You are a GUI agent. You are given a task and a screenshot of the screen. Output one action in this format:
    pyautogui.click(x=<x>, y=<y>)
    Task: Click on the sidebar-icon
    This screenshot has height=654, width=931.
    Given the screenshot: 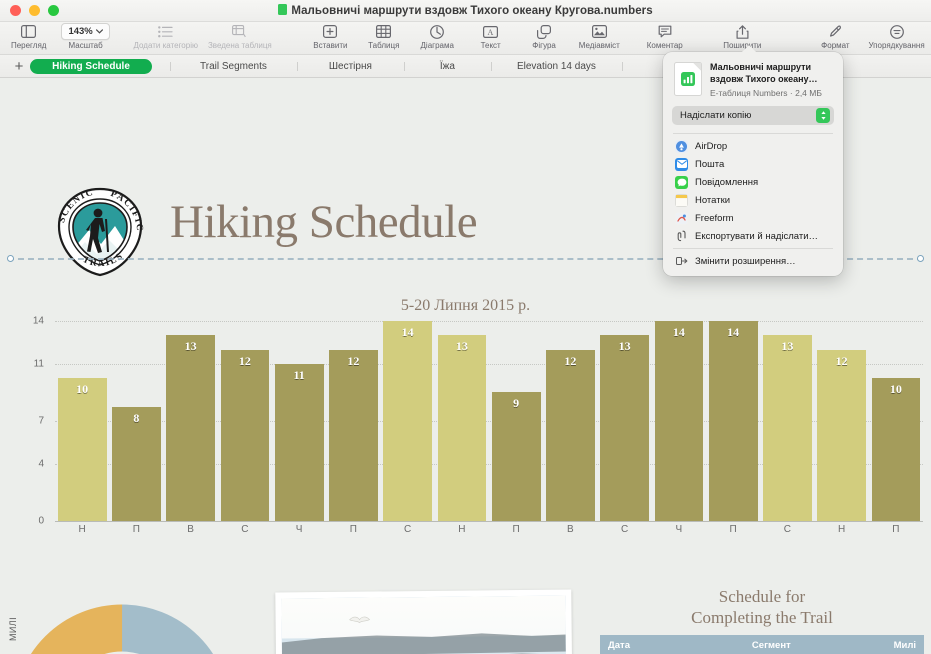 What is the action you would take?
    pyautogui.click(x=29, y=31)
    